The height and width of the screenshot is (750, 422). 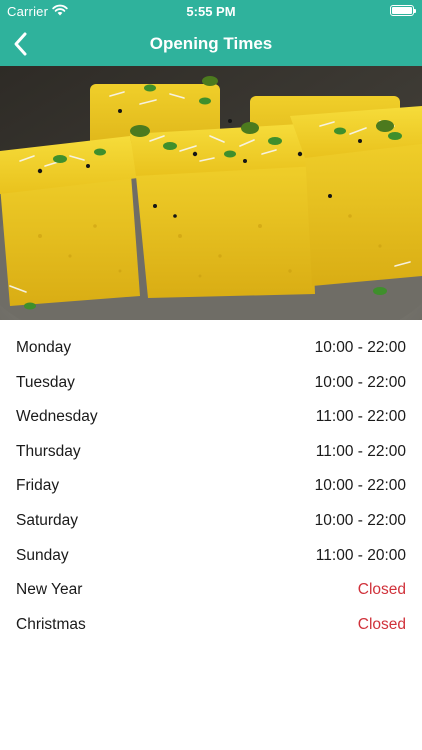 I want to click on list-item: Monday 10:00 - 22:00, so click(x=211, y=347).